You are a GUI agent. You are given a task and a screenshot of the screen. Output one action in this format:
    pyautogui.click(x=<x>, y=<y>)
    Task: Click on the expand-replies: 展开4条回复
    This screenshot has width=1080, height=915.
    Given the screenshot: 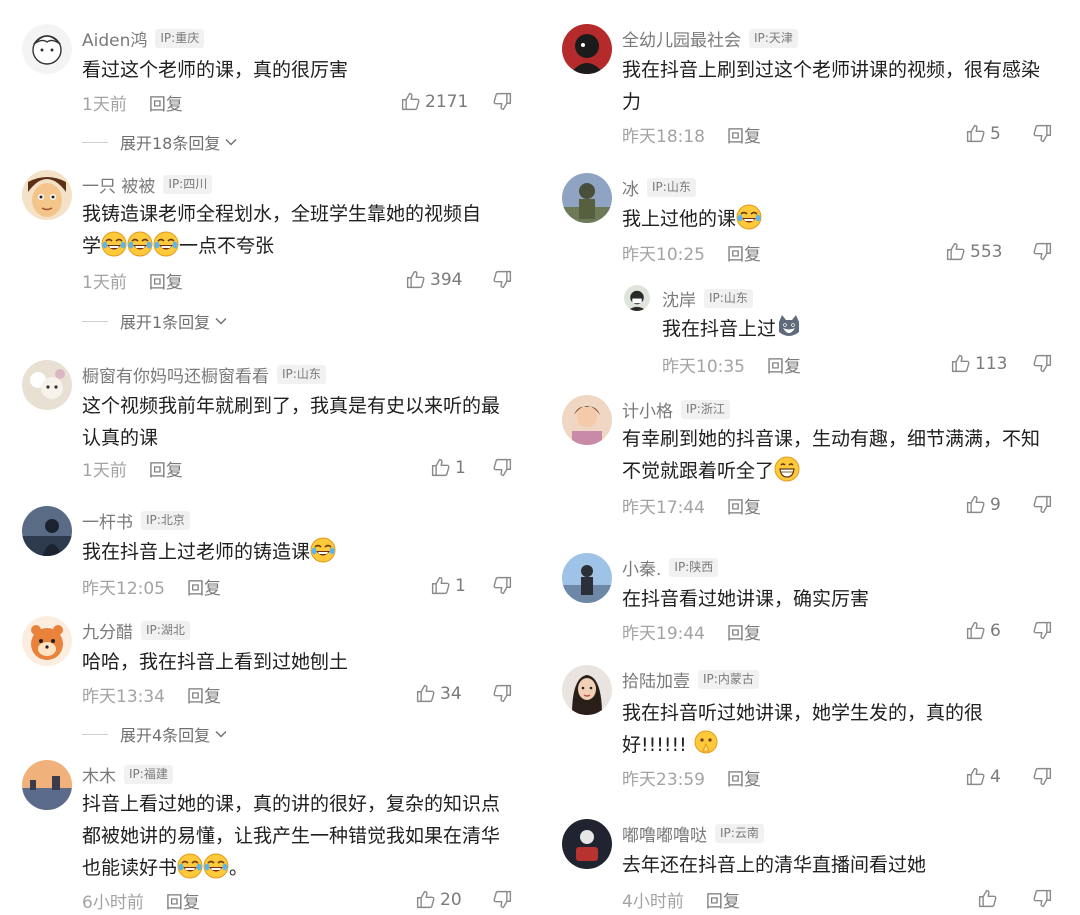 What is the action you would take?
    pyautogui.click(x=155, y=734)
    